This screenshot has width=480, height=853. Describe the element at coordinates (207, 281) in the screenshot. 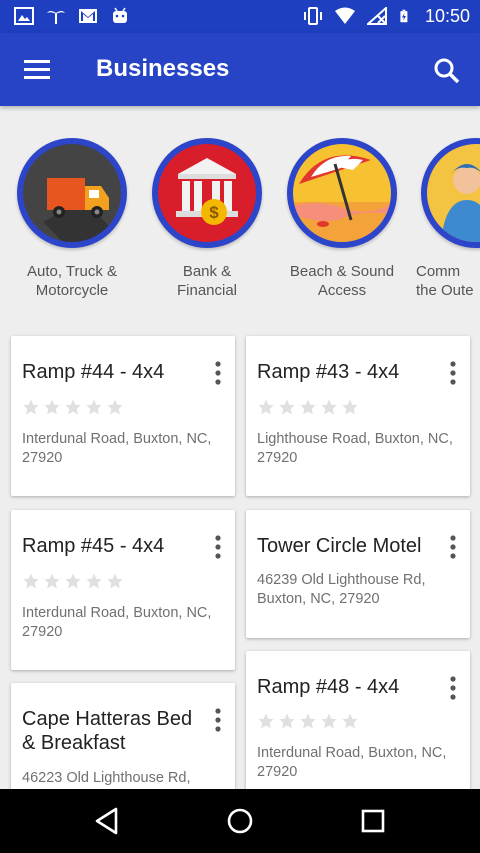

I see `category-label: Bank & Financial` at that location.